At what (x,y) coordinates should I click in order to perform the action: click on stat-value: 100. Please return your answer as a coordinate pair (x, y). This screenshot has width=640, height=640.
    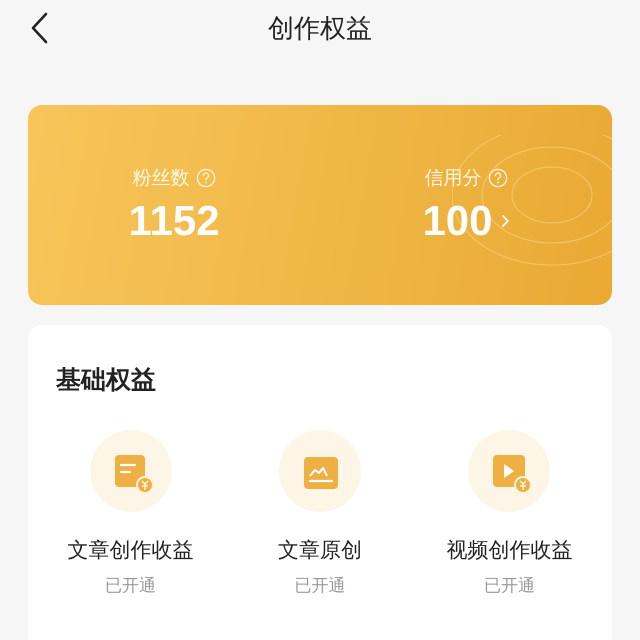
    Looking at the image, I should click on (457, 221).